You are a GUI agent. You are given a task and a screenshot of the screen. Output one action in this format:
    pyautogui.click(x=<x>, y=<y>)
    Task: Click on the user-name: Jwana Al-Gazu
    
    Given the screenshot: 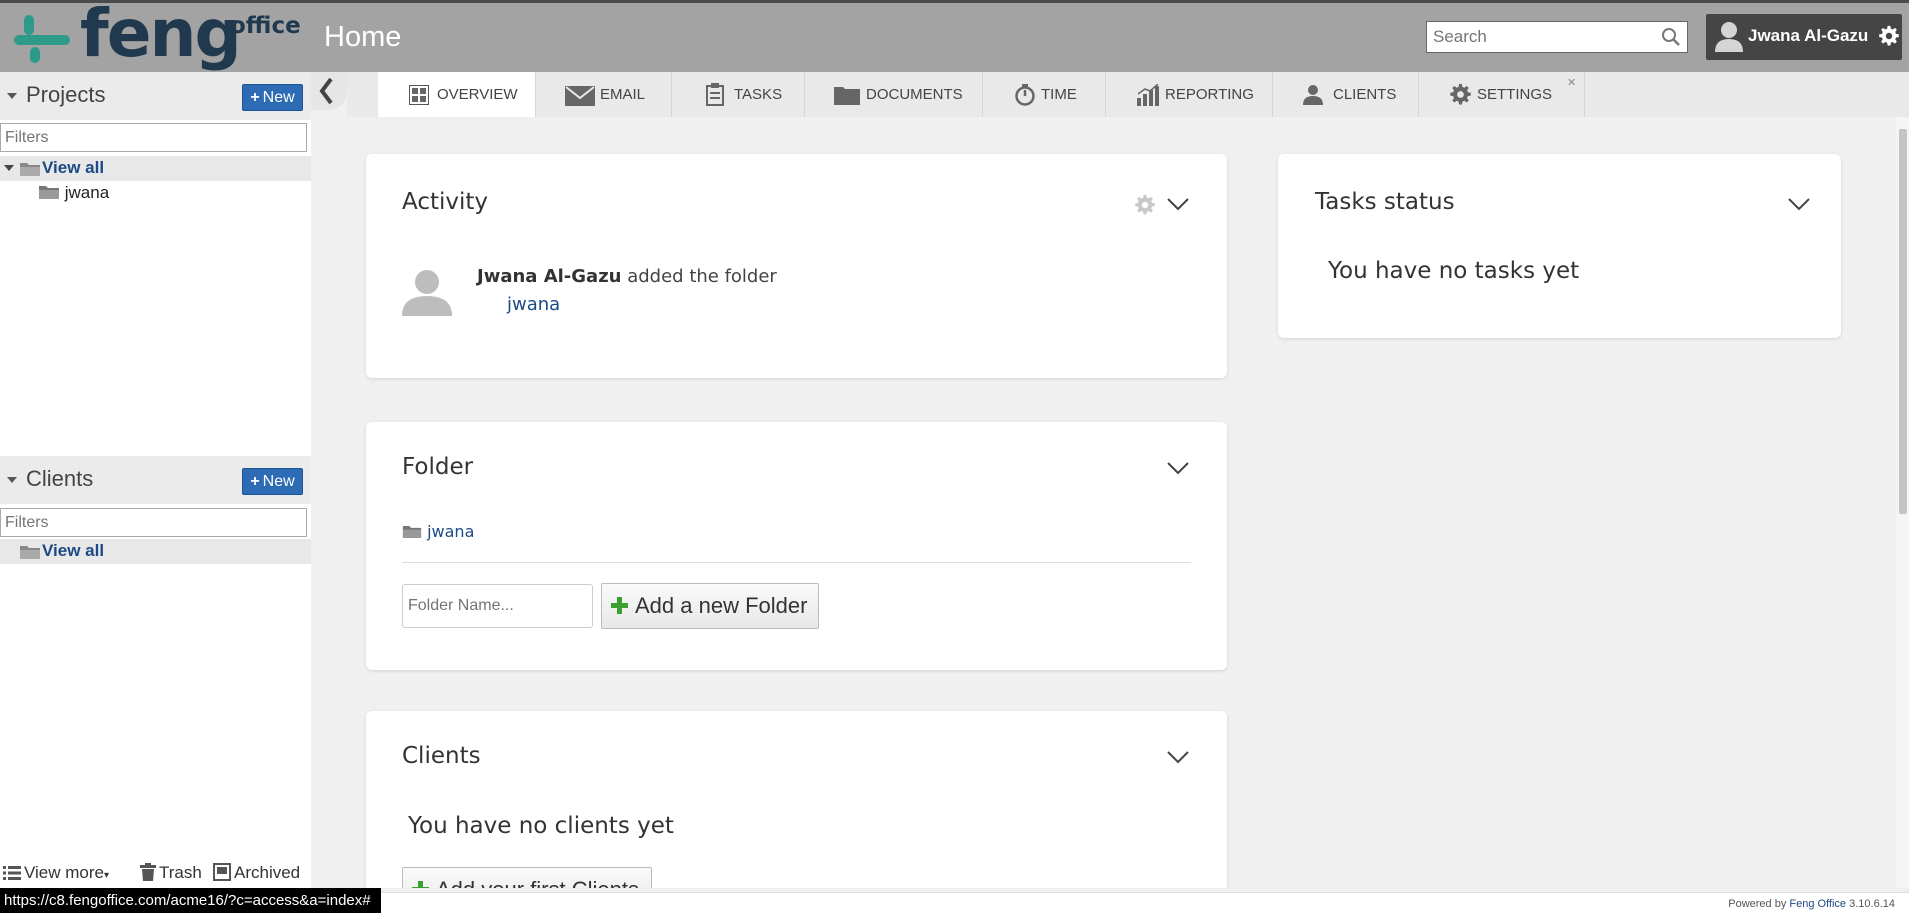 What is the action you would take?
    pyautogui.click(x=1808, y=36)
    